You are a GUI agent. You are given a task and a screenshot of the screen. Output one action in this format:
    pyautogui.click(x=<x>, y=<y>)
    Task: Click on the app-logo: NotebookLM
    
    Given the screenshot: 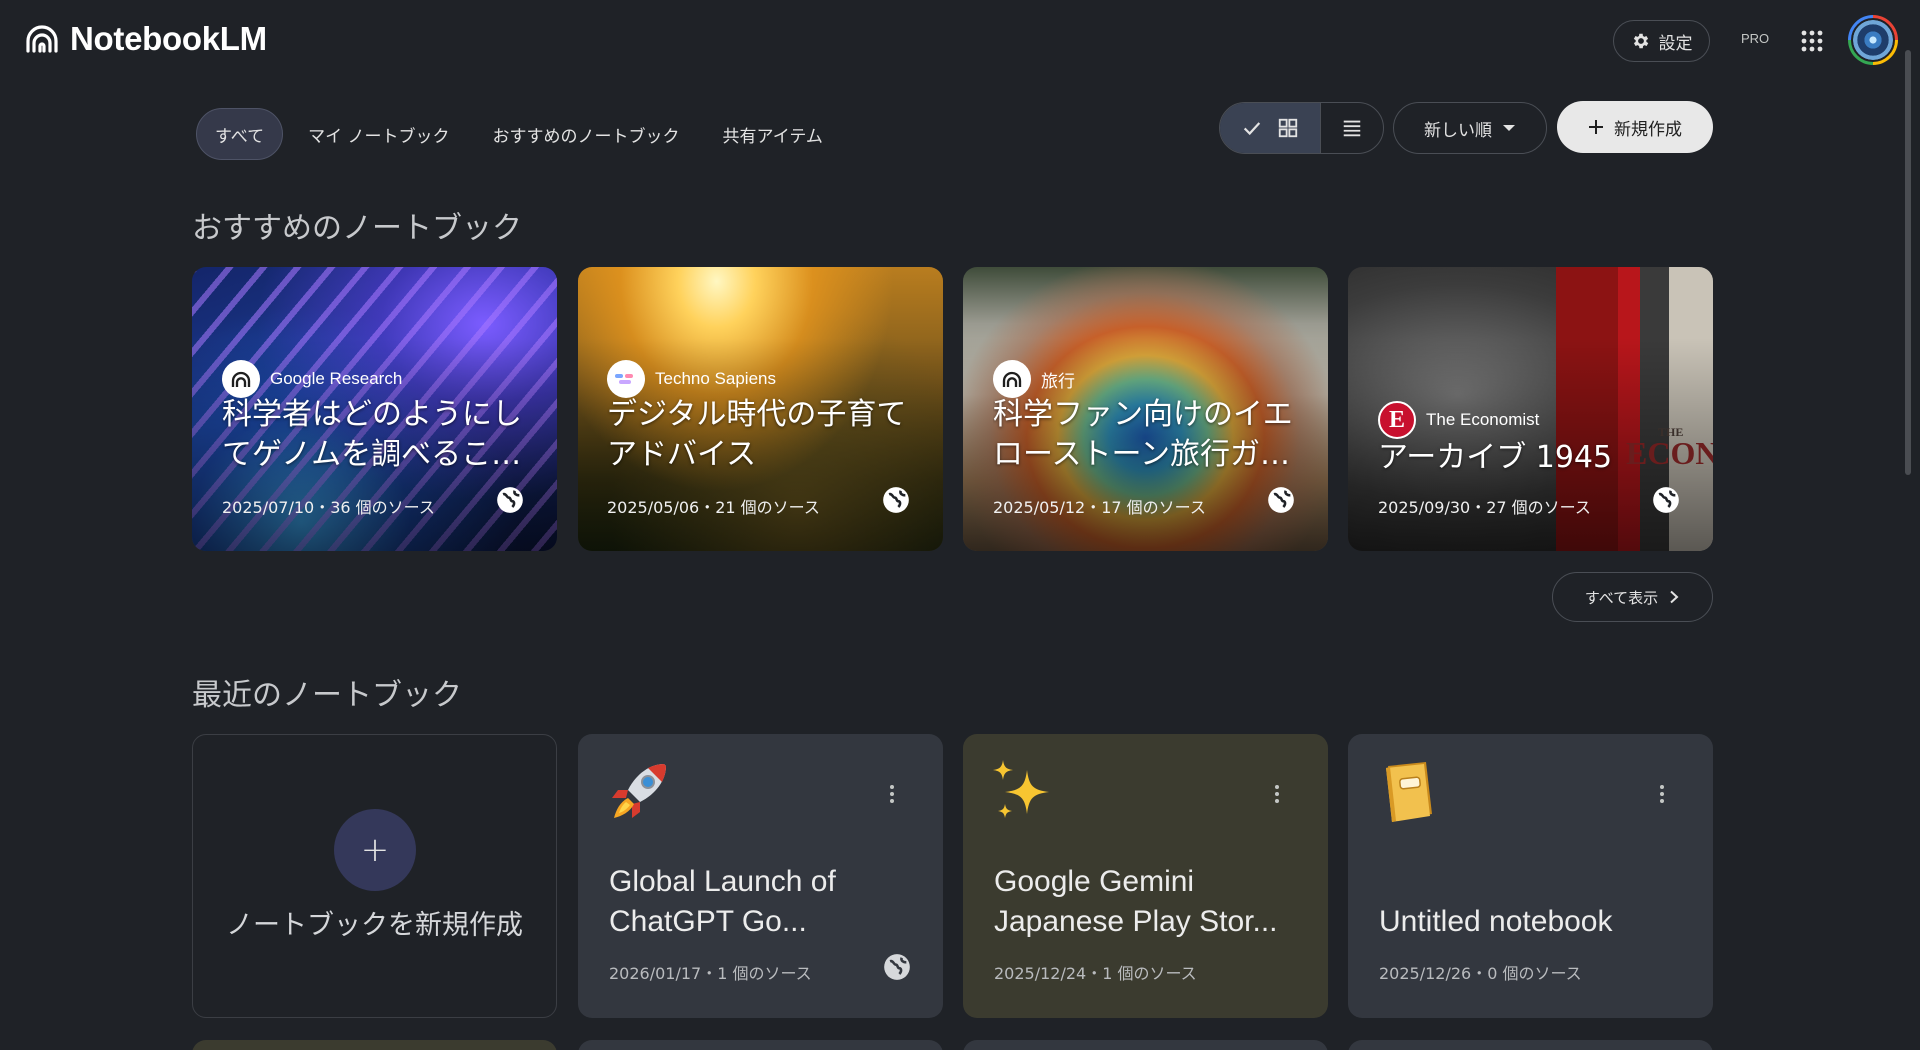 What is the action you would take?
    pyautogui.click(x=145, y=39)
    